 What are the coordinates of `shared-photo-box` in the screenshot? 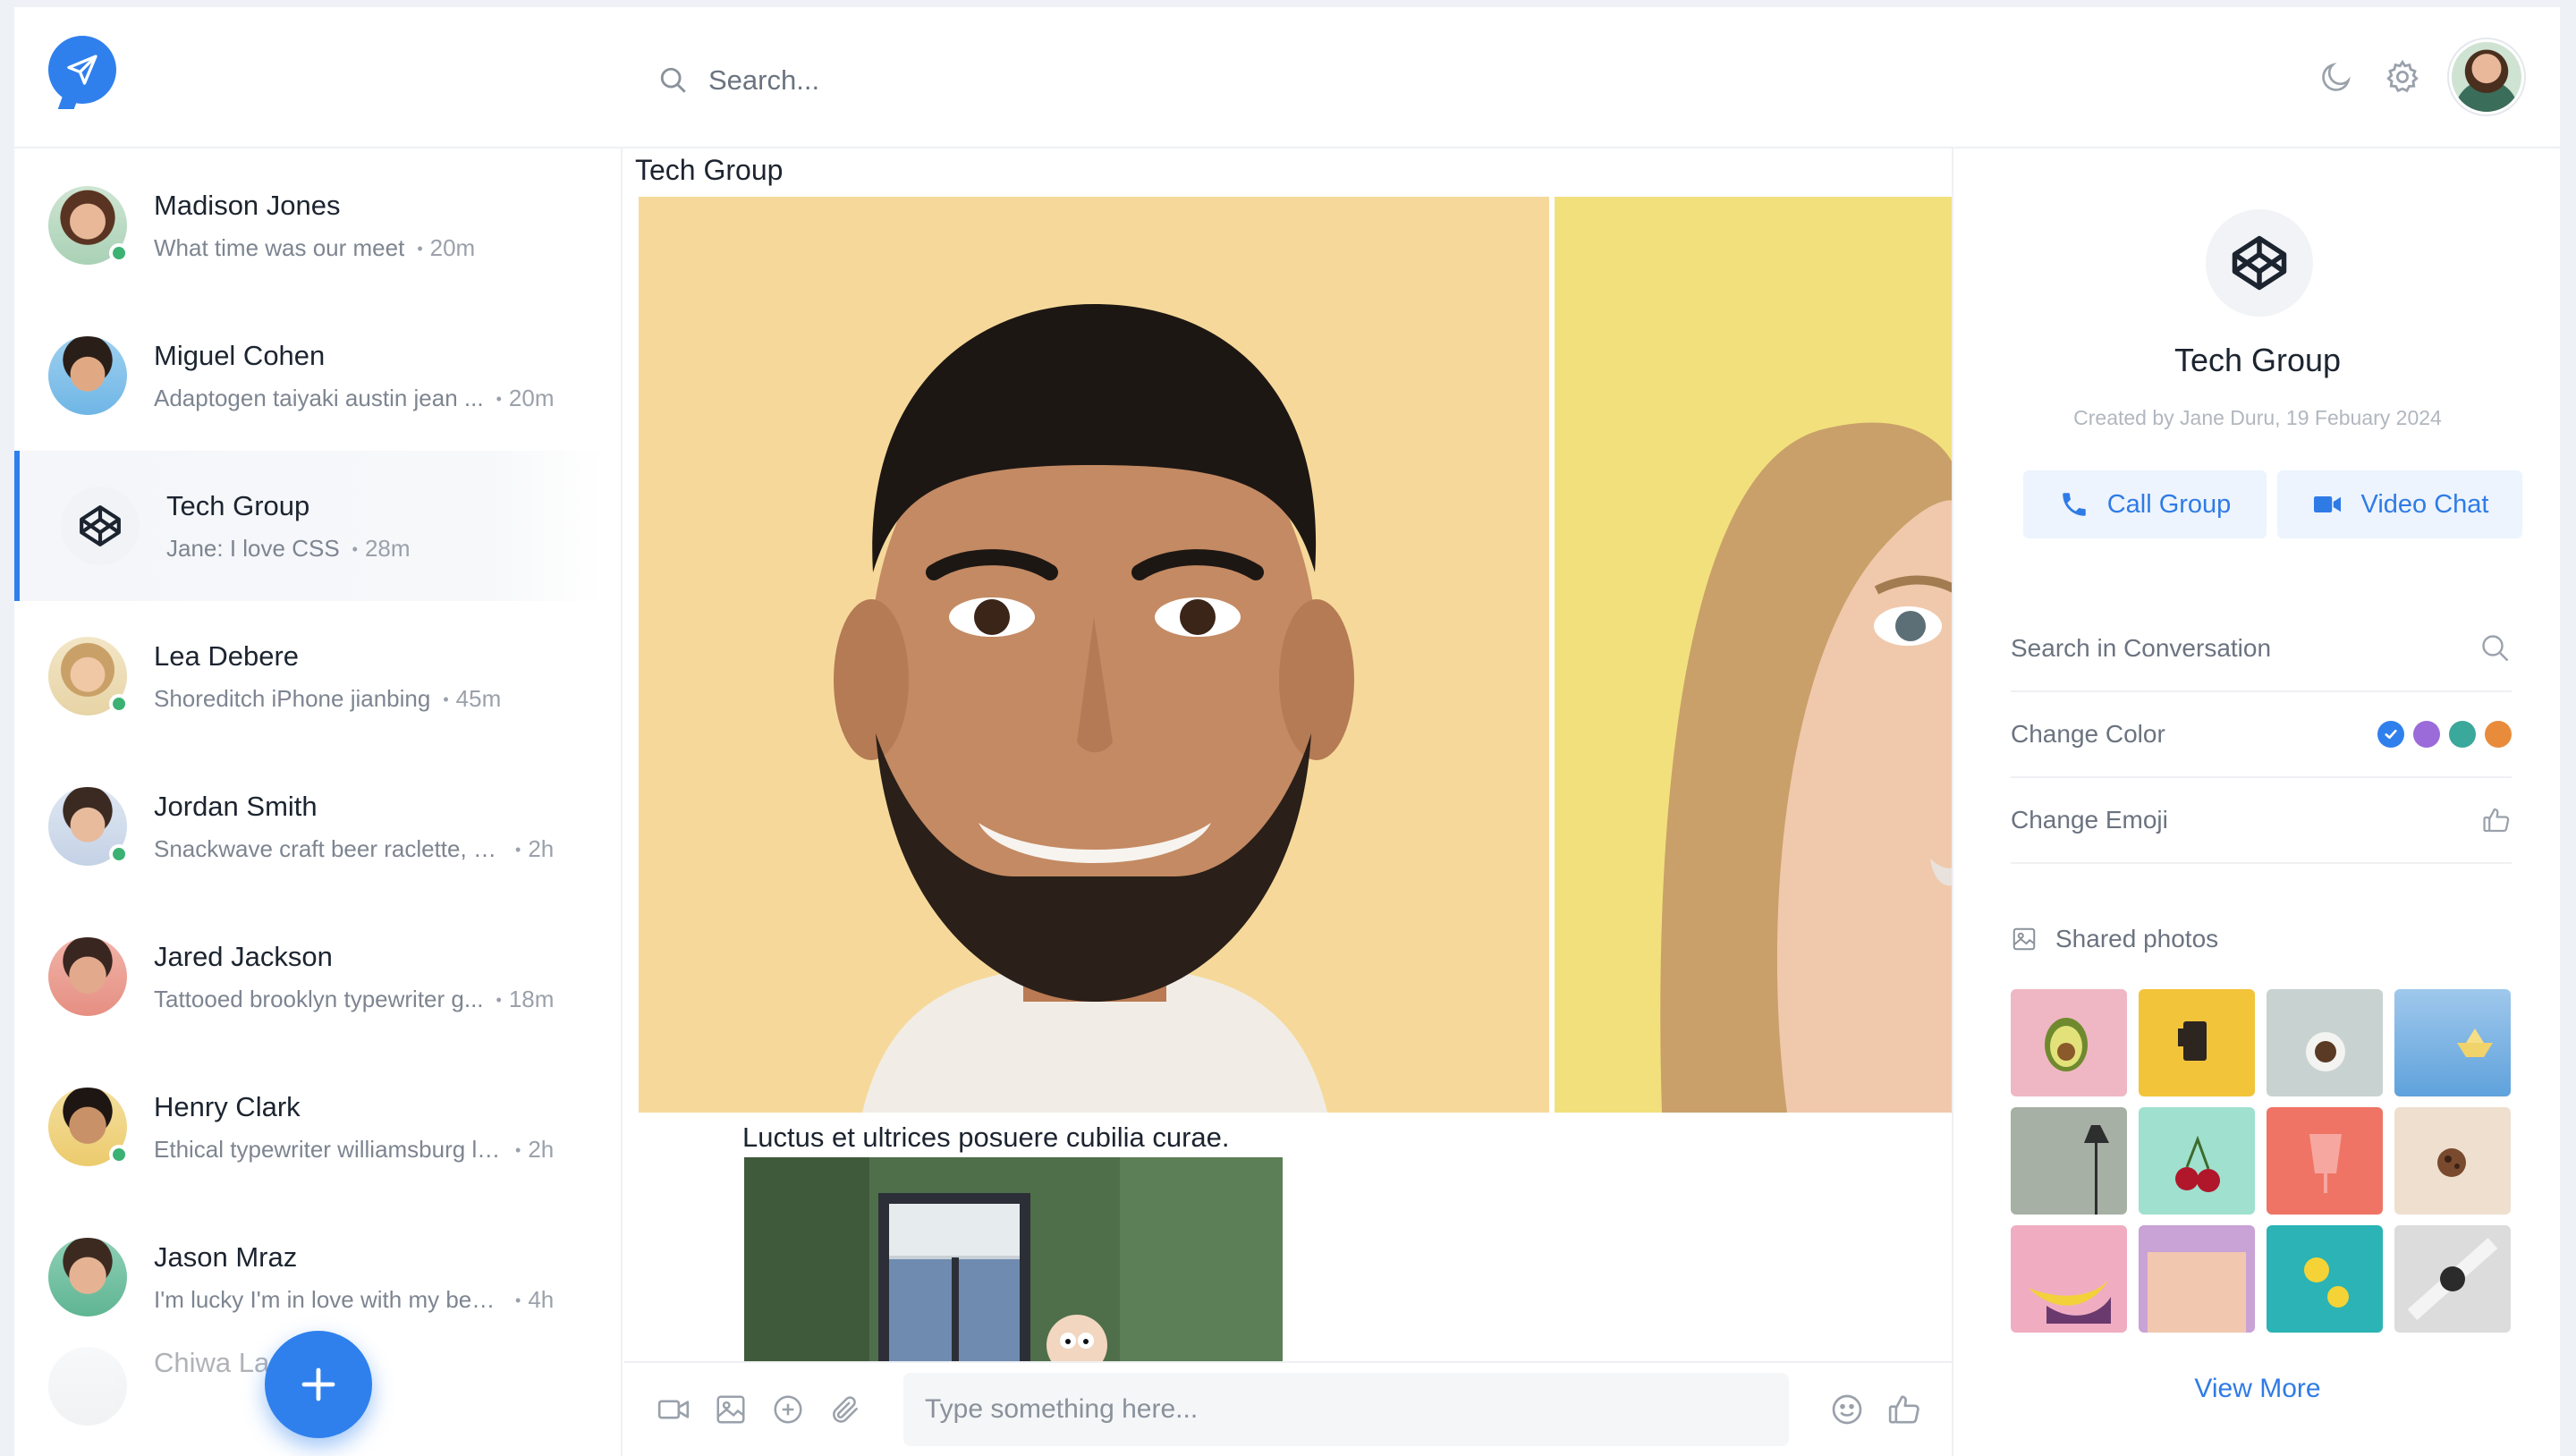 It's located at (2197, 1279).